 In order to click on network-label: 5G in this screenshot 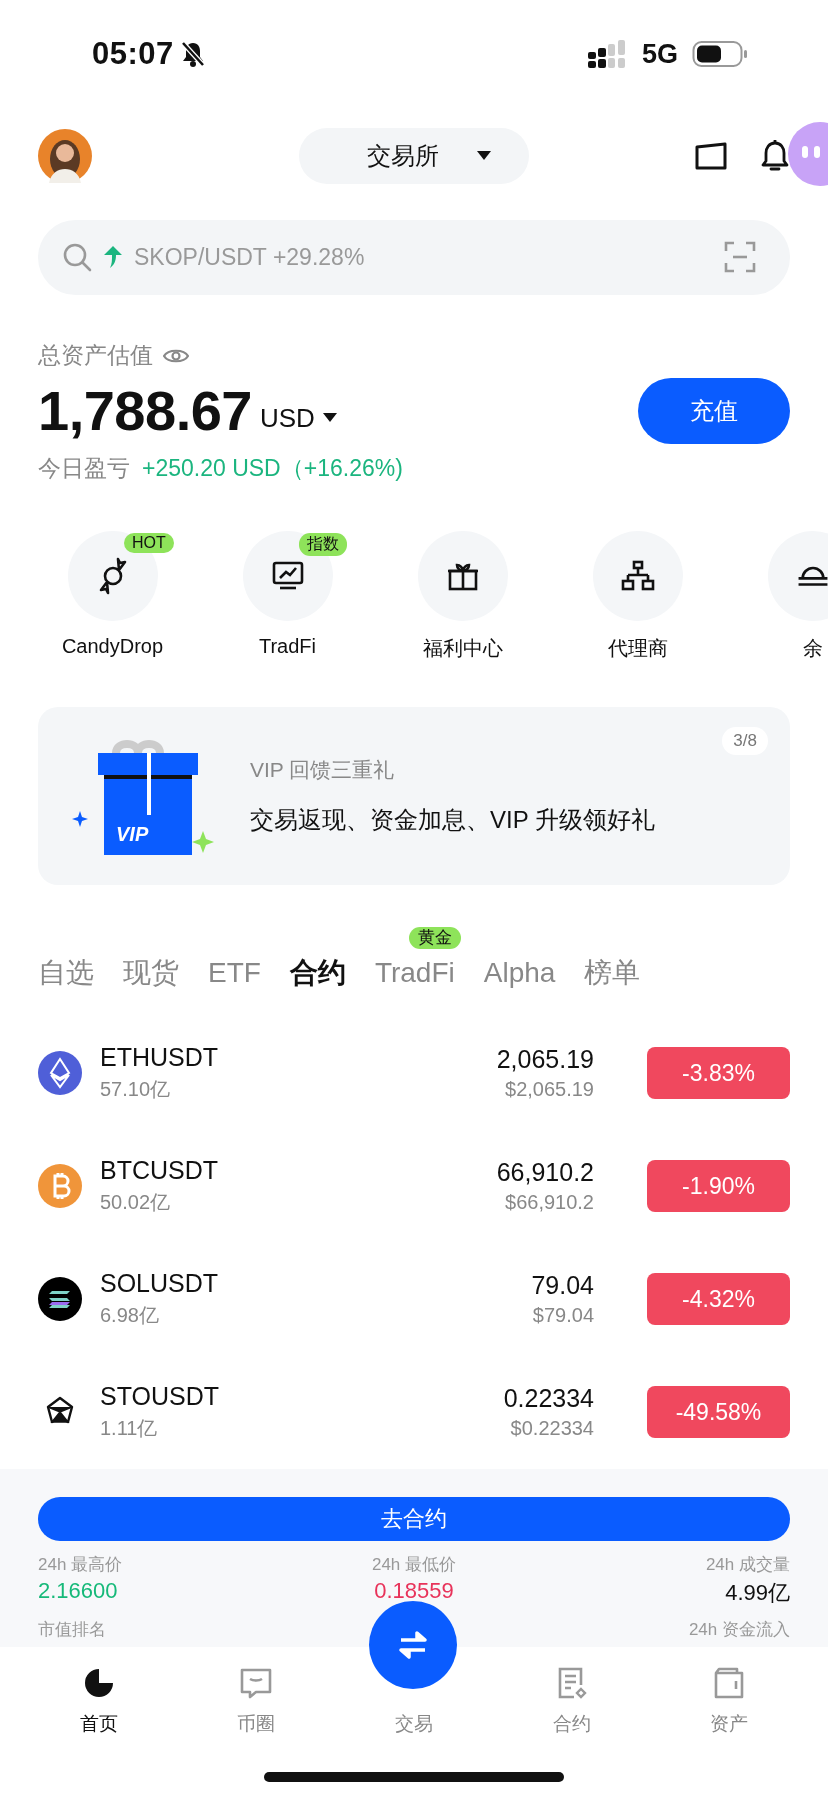, I will do `click(659, 54)`.